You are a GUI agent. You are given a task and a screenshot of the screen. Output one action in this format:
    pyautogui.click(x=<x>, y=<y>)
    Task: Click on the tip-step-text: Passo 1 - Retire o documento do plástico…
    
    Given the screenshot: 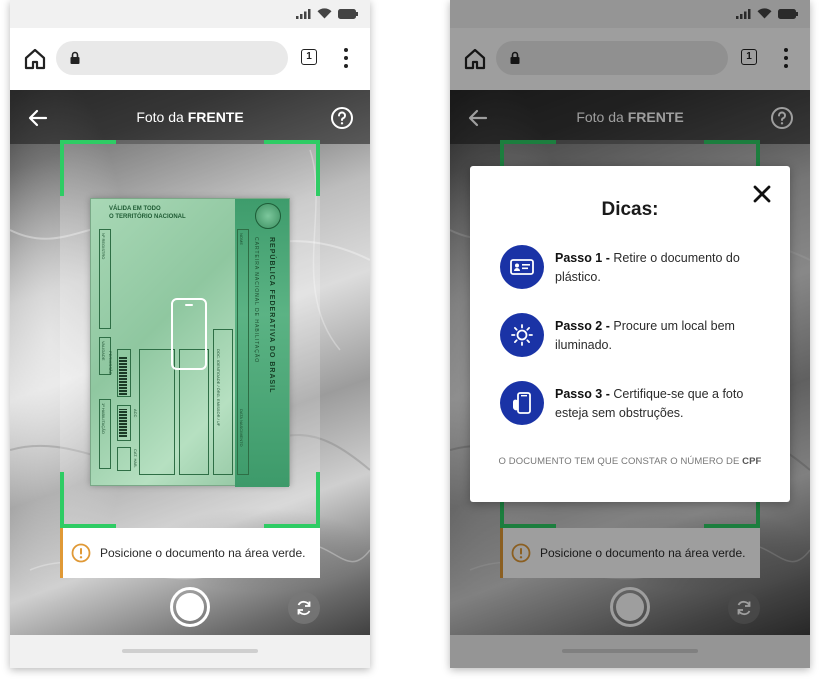 What is the action you would take?
    pyautogui.click(x=647, y=267)
    